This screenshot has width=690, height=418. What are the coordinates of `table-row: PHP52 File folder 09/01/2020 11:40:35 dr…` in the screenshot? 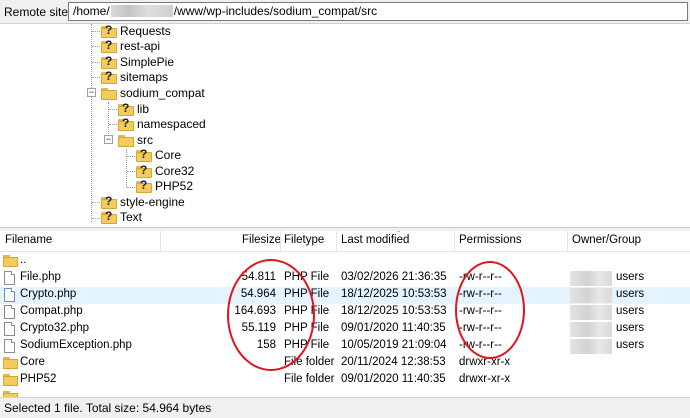 It's located at (345, 380).